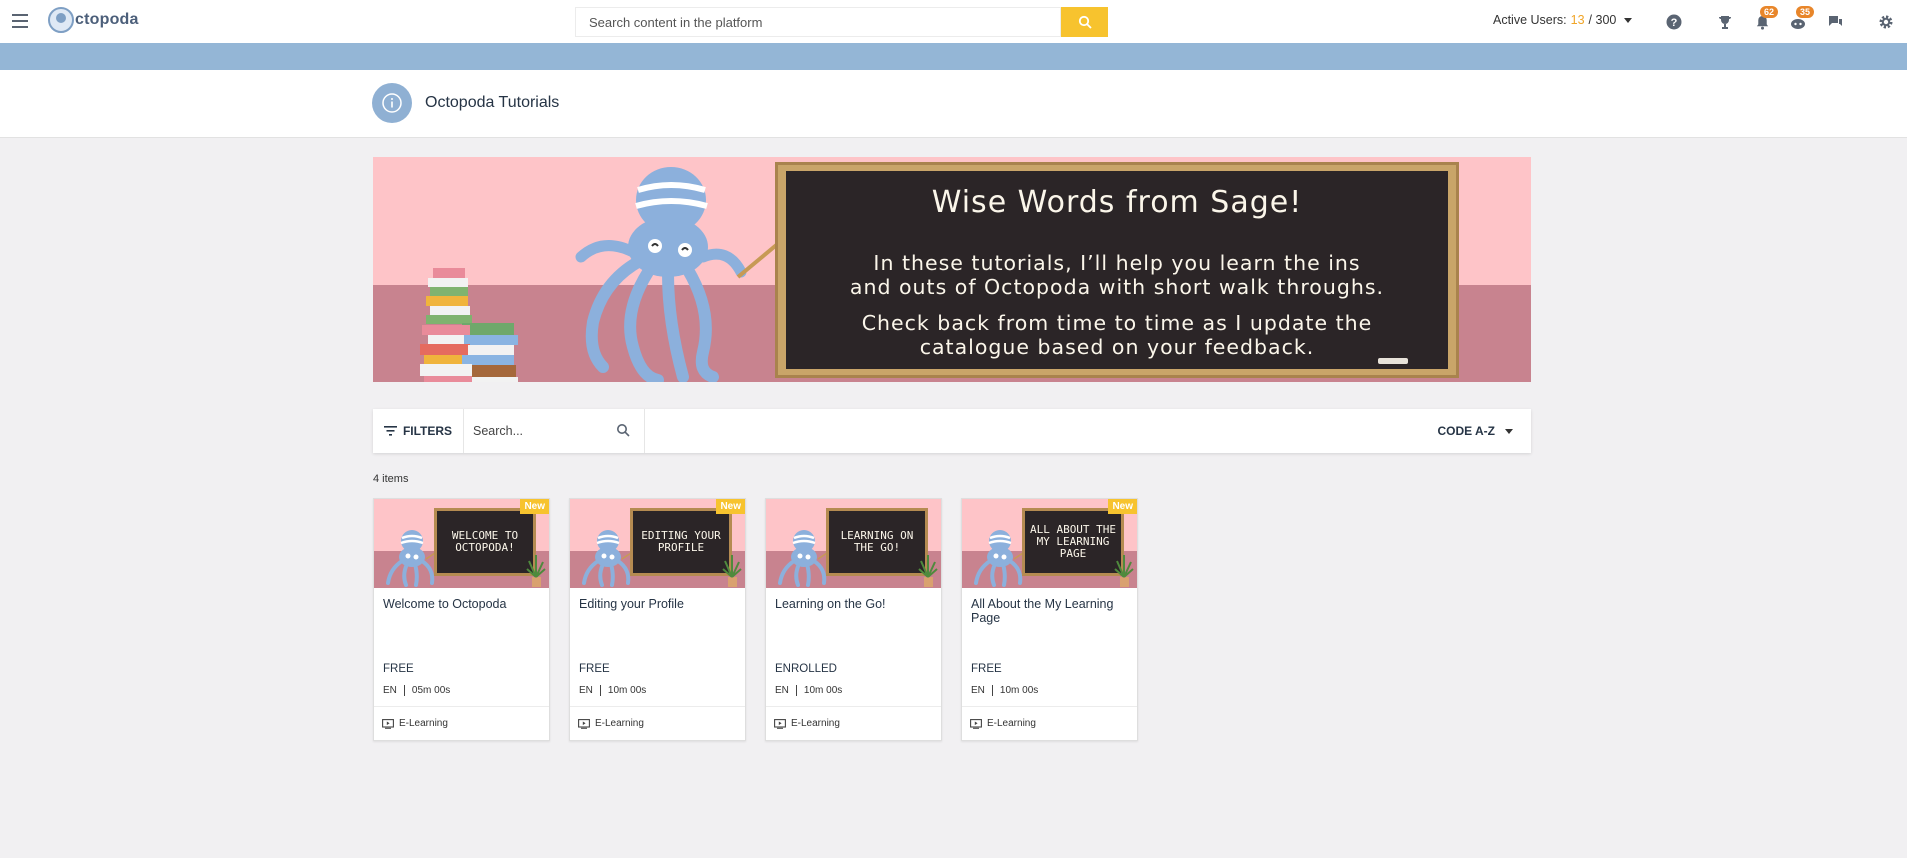 This screenshot has height=858, width=1907. Describe the element at coordinates (953, 56) in the screenshot. I see `header-strip` at that location.